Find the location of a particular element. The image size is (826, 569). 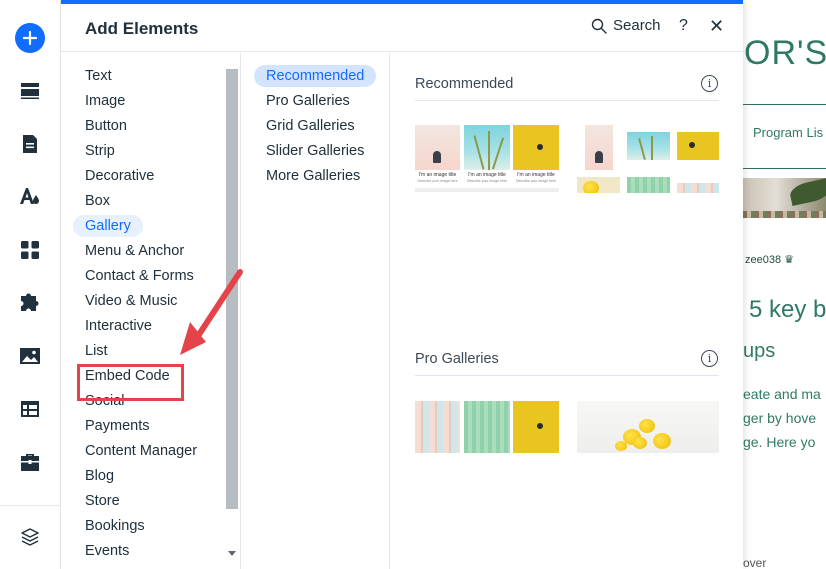

gallery-preset-pro-slider is located at coordinates (648, 427).